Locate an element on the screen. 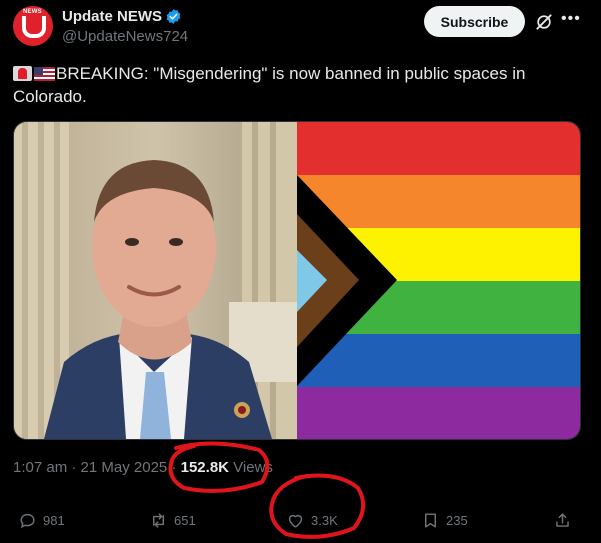  bookmark-count: 235 is located at coordinates (457, 520).